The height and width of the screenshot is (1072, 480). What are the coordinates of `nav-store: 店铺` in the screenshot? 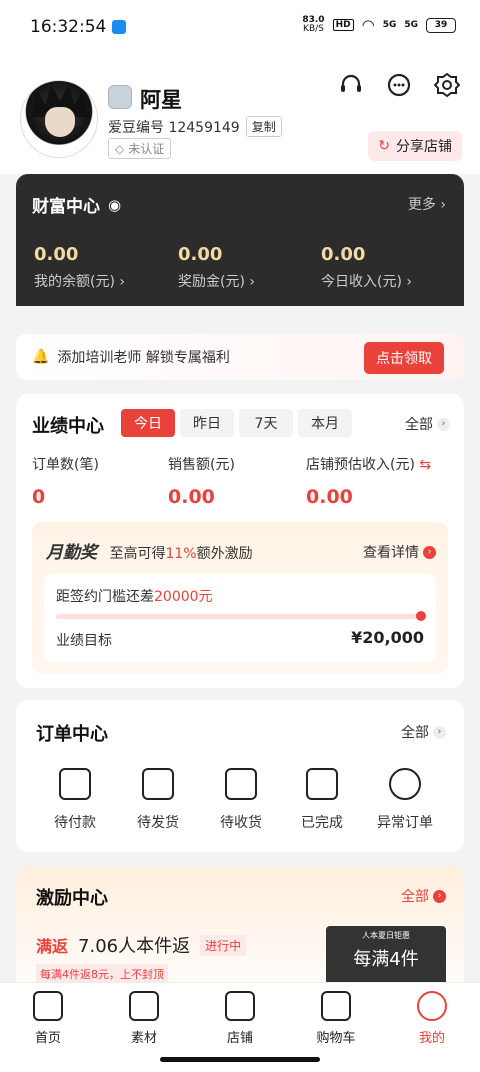 It's located at (240, 1018).